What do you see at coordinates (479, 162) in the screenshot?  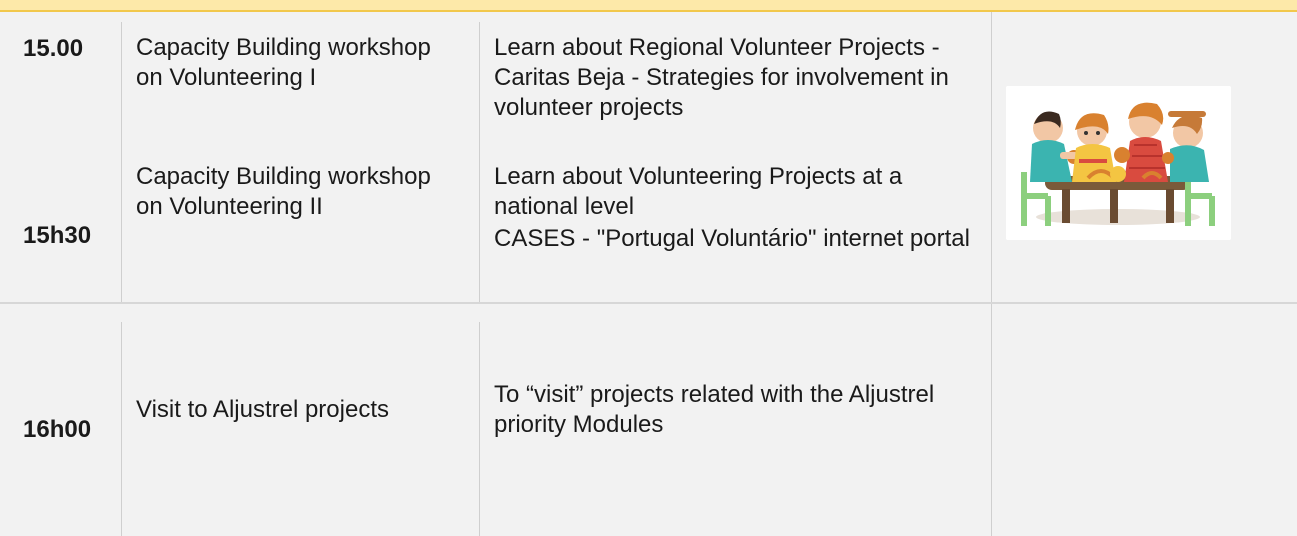 I see `column-divider-activity` at bounding box center [479, 162].